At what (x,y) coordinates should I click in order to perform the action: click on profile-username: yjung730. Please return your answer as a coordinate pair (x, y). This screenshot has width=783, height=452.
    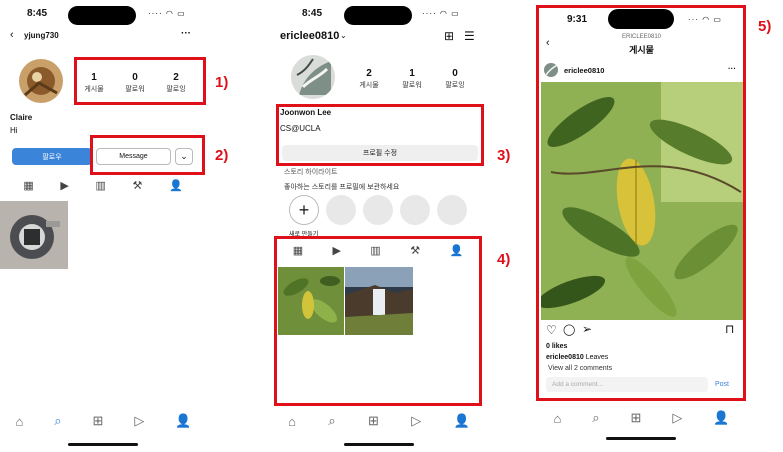
    Looking at the image, I should click on (41, 35).